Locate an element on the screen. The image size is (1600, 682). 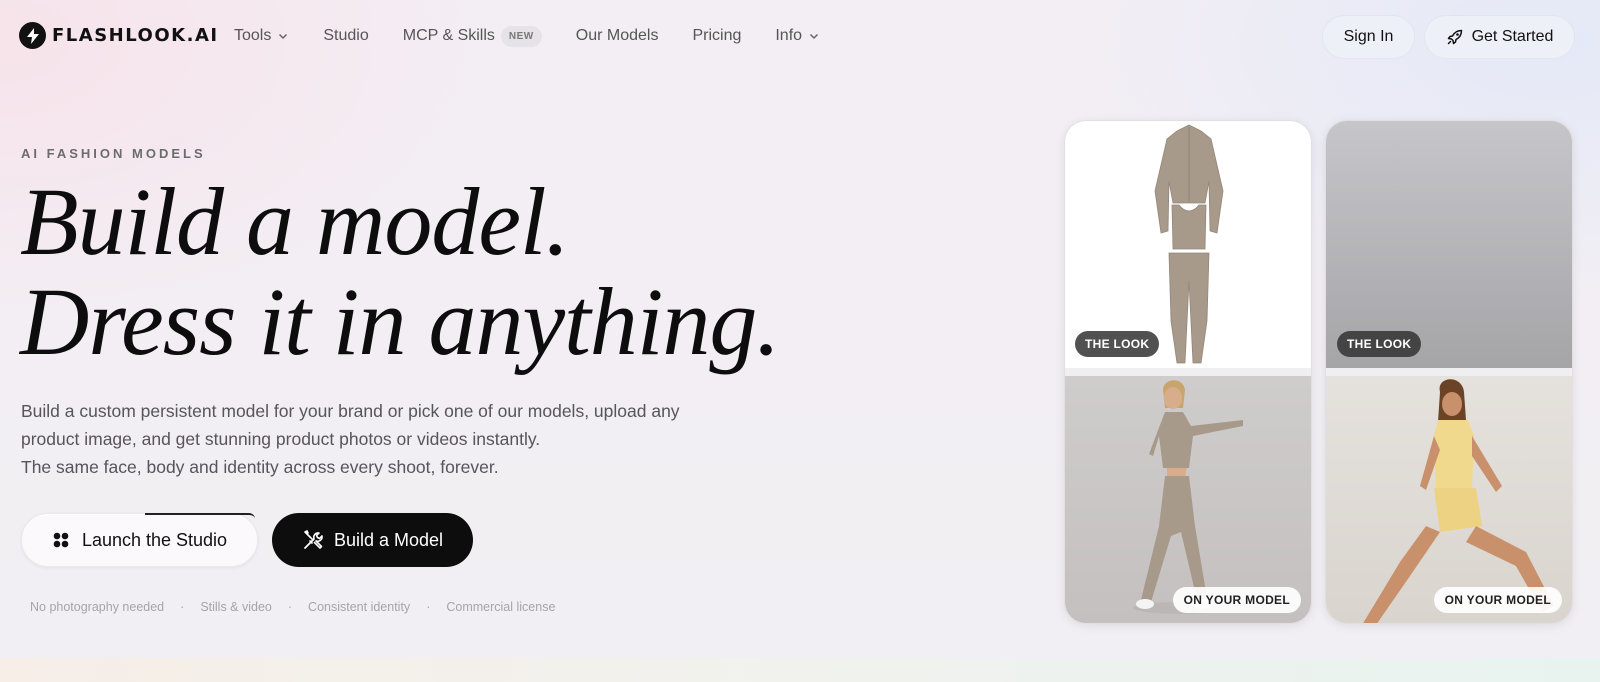
build-model-button: Build a Model is located at coordinates (372, 540).